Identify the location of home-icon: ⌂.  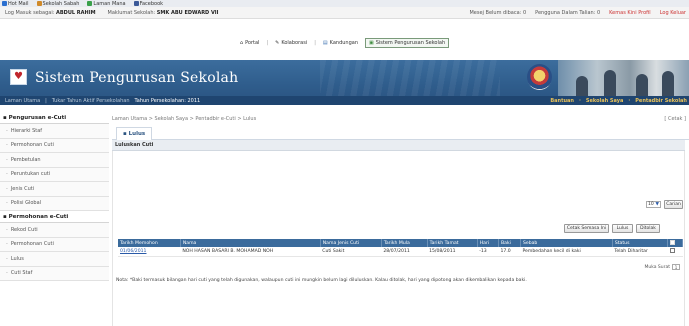
(241, 43).